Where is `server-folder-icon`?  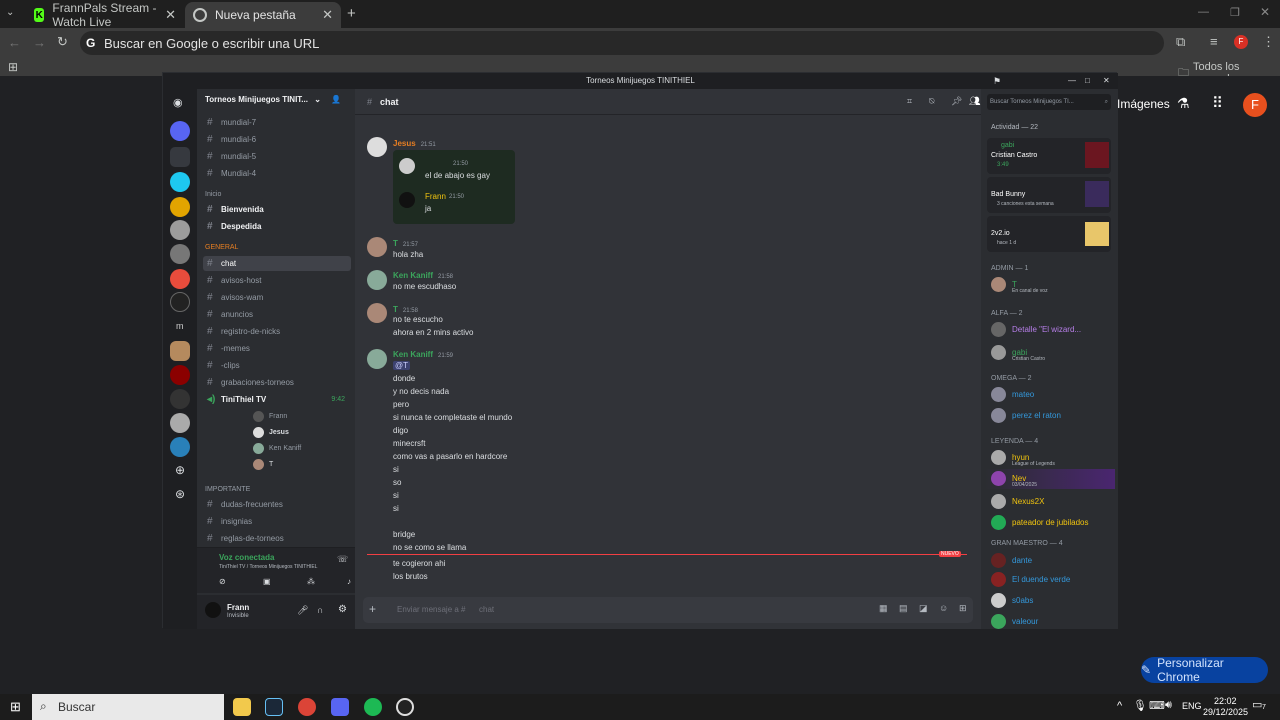
server-folder-icon is located at coordinates (180, 157).